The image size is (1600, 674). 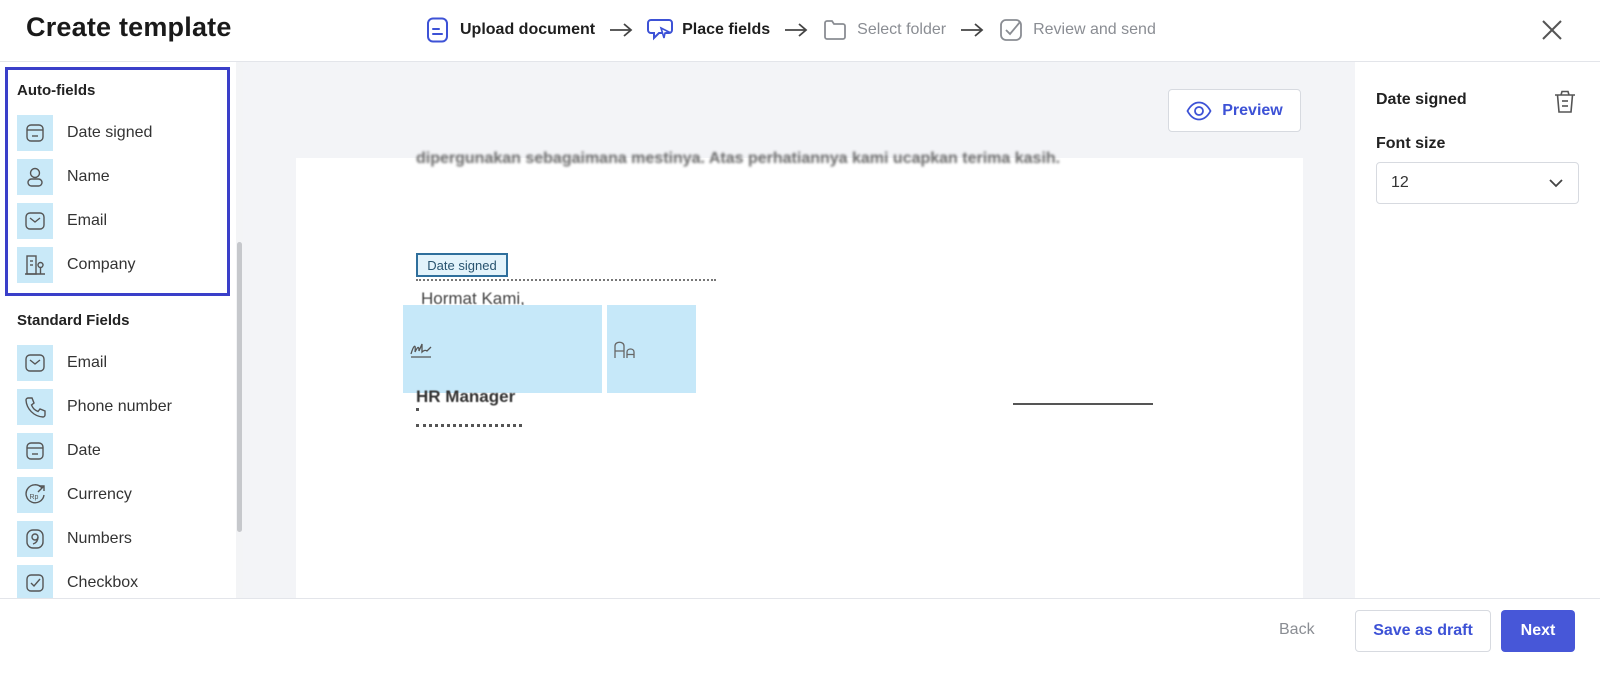 I want to click on sidebar-scroll-thumb, so click(x=239, y=387).